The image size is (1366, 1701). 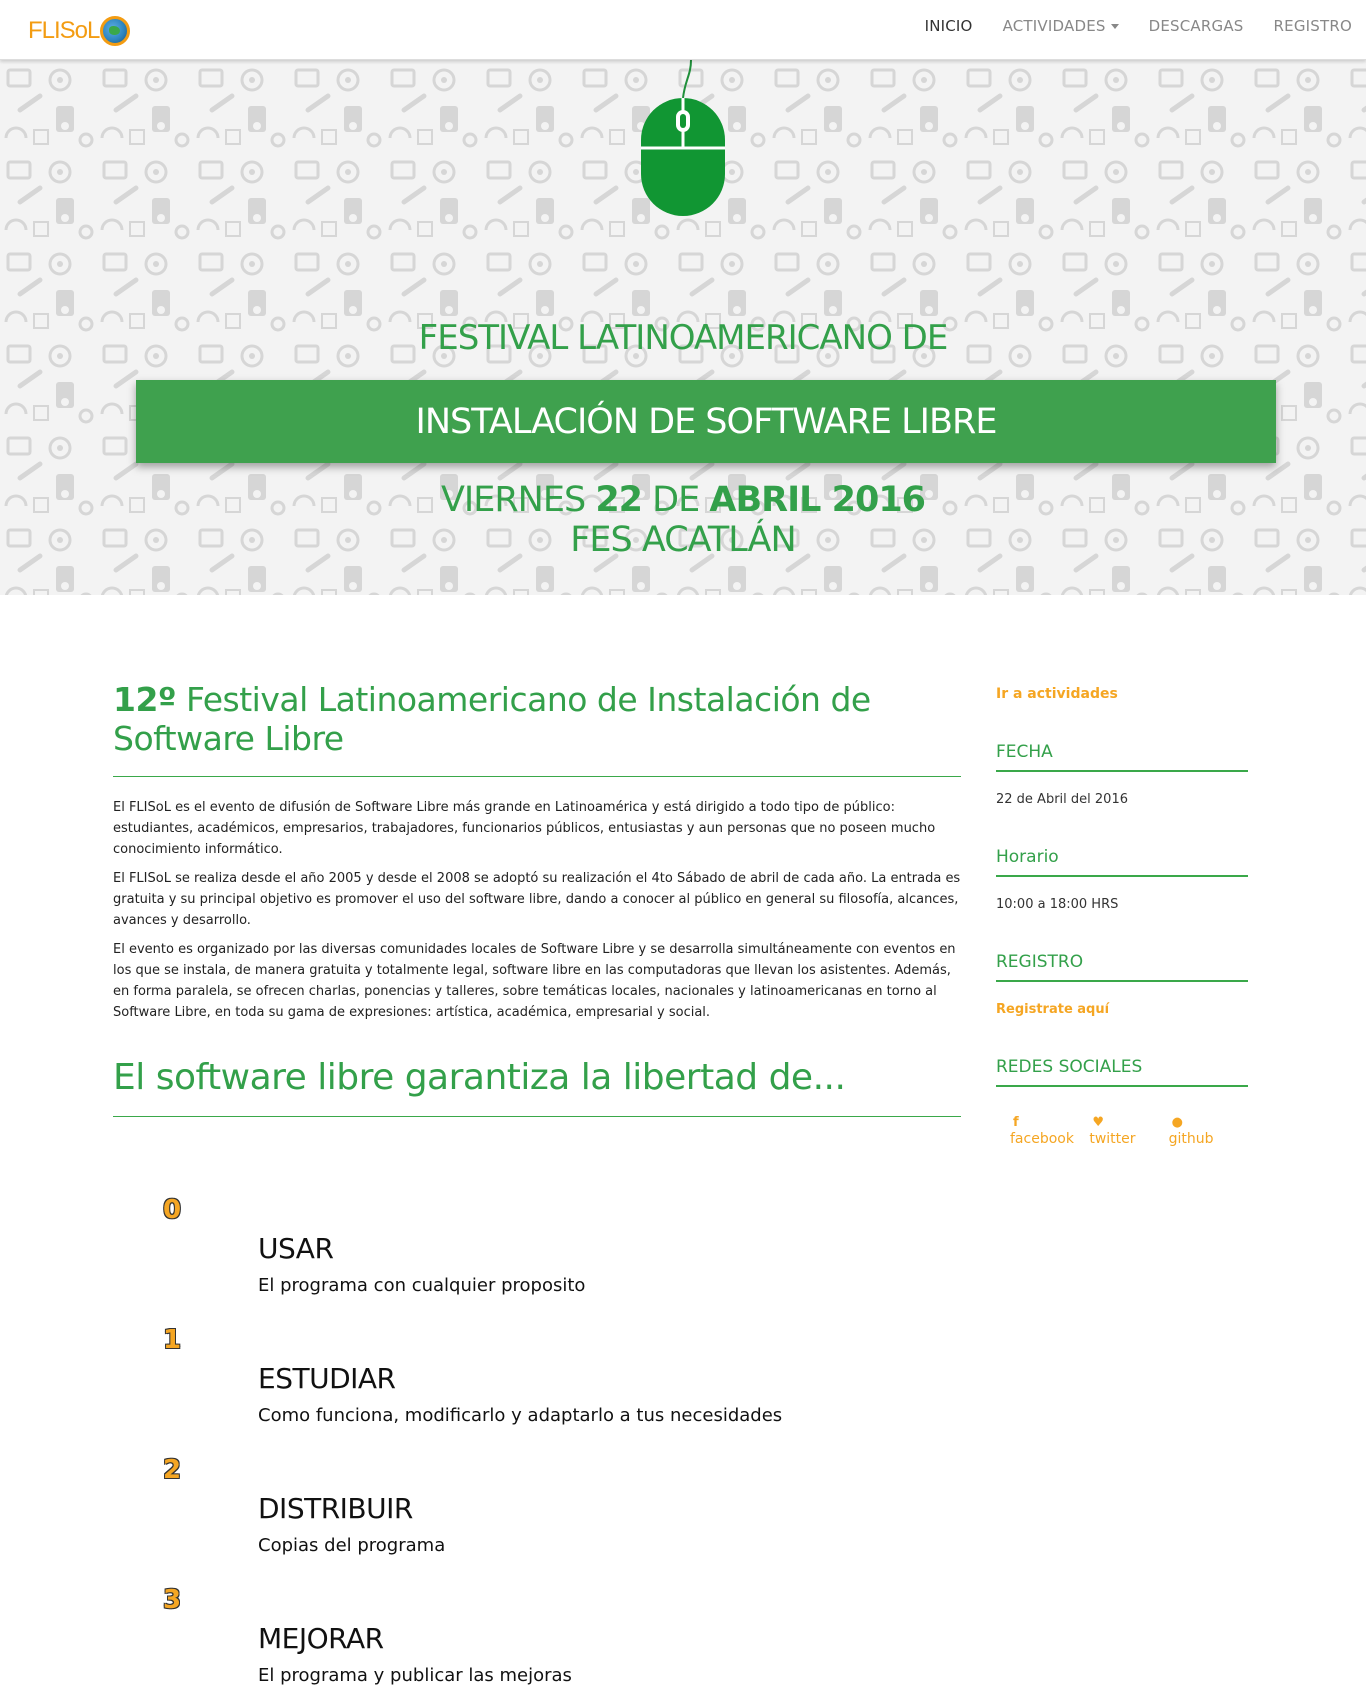 I want to click on twitter-label: twitter, so click(x=1112, y=1139).